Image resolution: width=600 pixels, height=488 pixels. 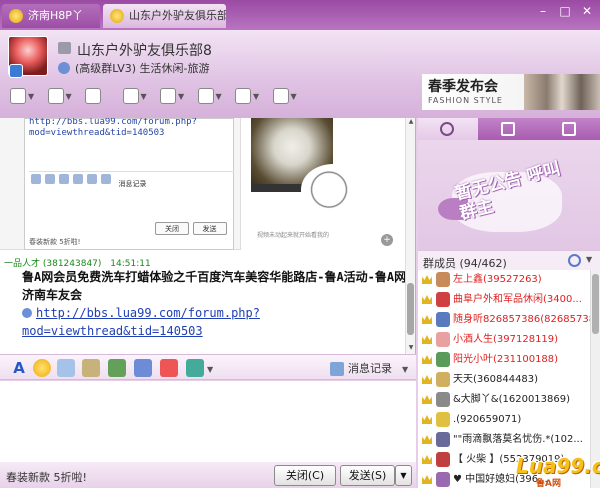 What do you see at coordinates (504, 360) in the screenshot?
I see `member-row: 阳光小叶(231100188)` at bounding box center [504, 360].